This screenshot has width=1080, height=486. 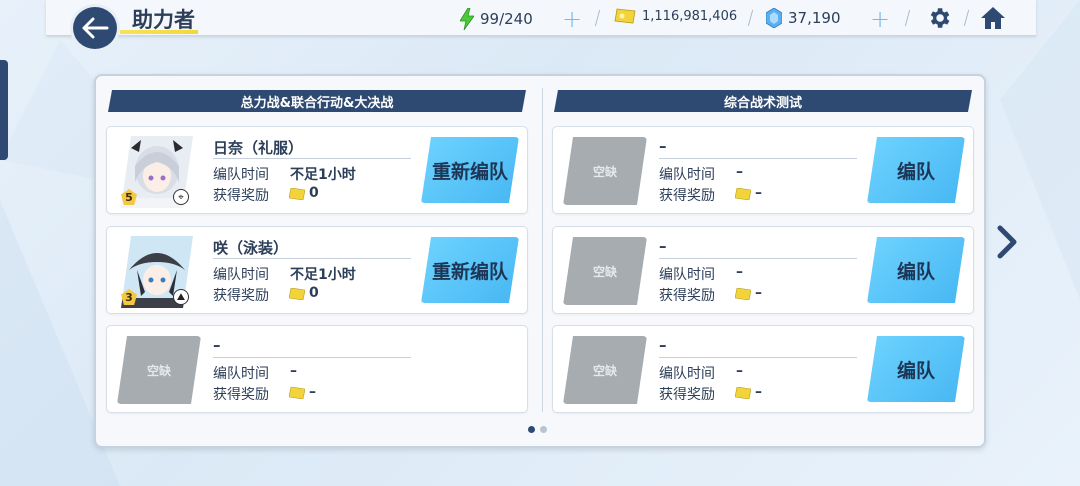 I want to click on ap-display: 99/240, so click(x=496, y=19).